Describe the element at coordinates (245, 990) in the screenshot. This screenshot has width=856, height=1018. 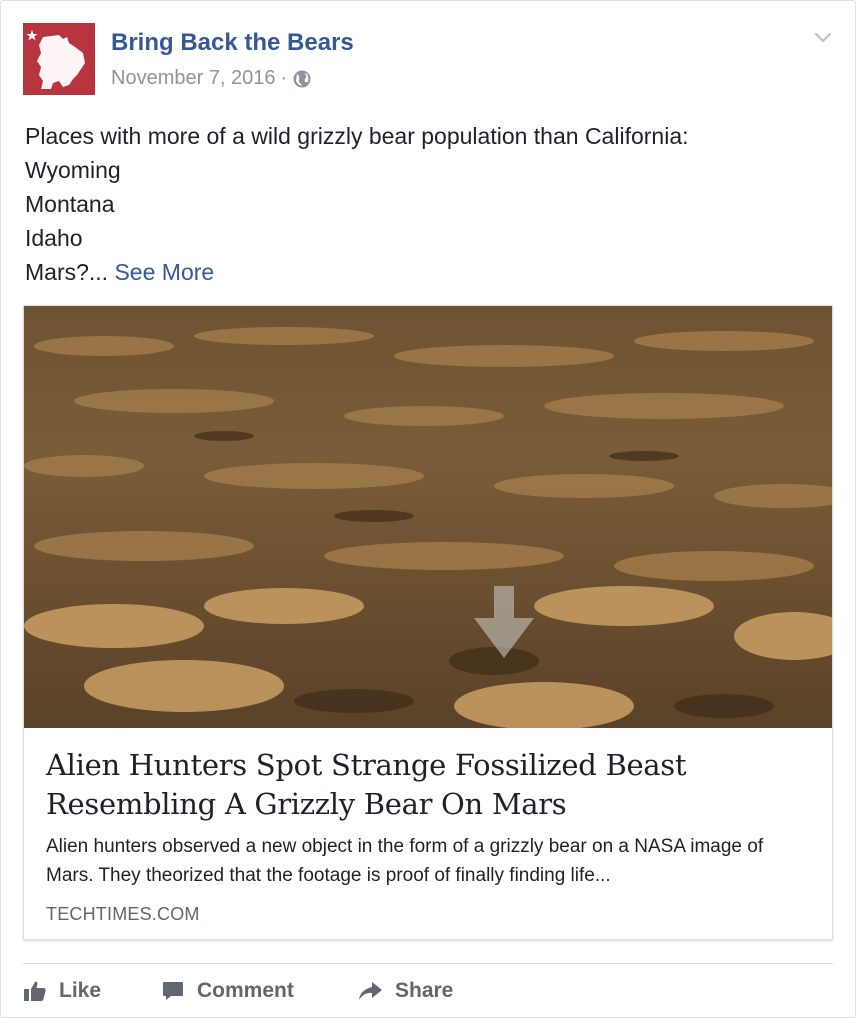
I see `comment-label: Comment` at that location.